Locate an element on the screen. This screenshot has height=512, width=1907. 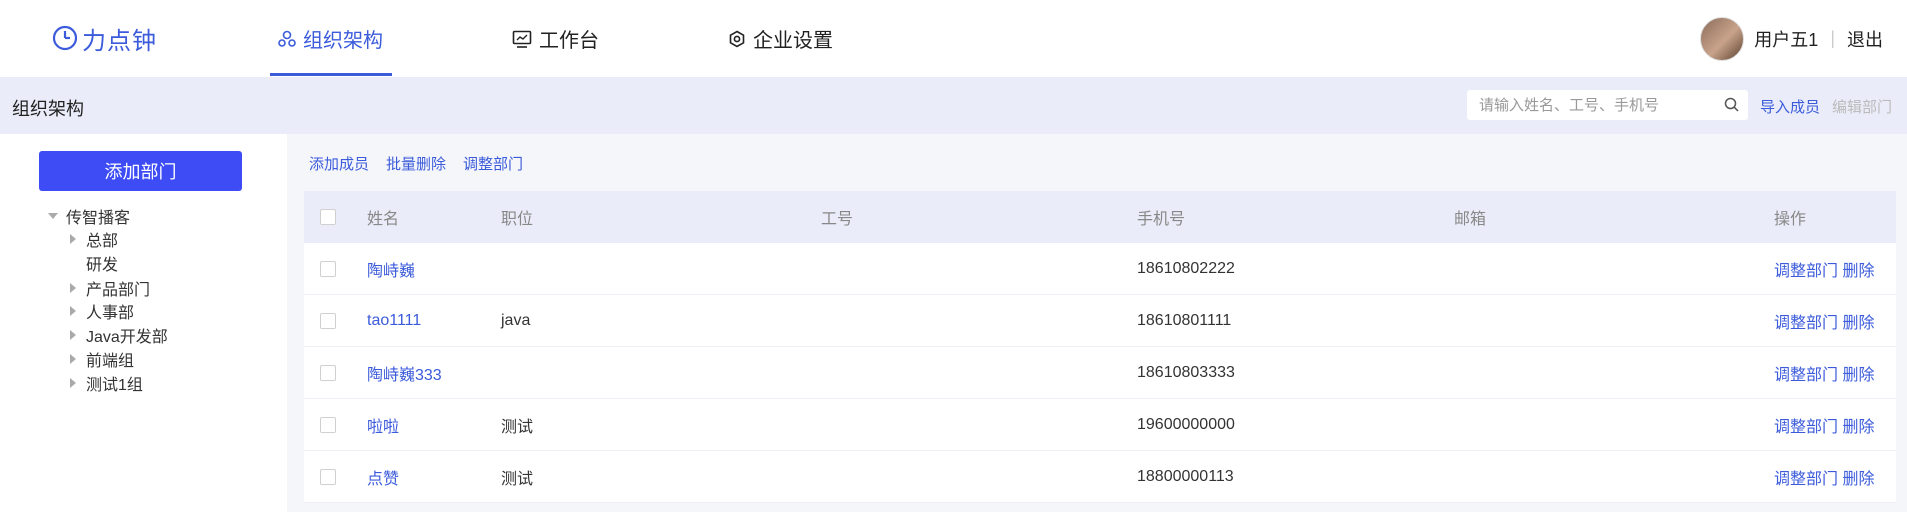
nav-label: 工作台 is located at coordinates (569, 41).